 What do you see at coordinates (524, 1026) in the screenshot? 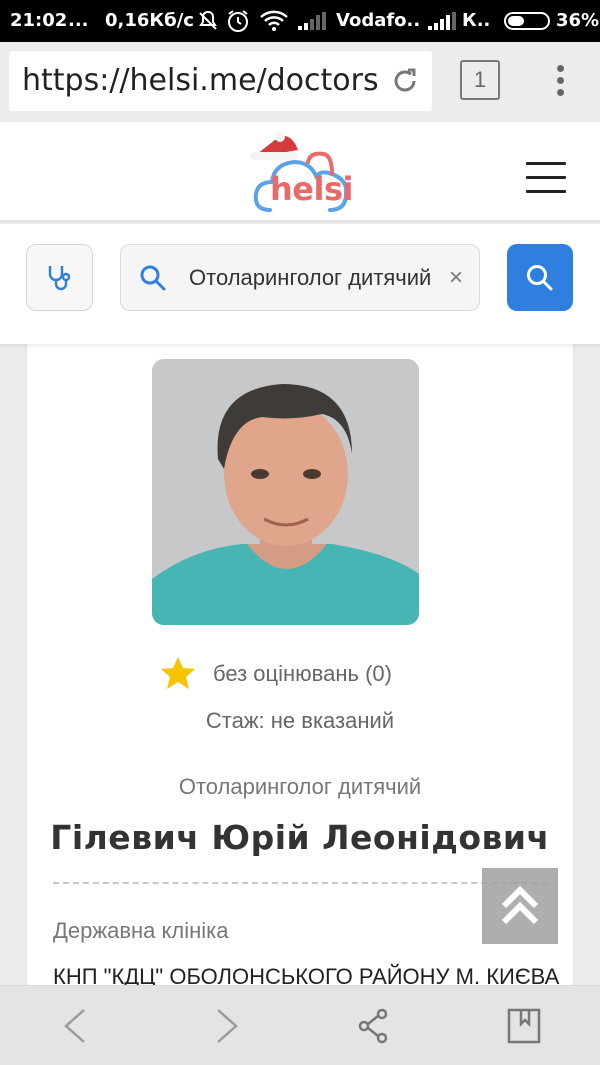
I see `bookmarks-icon` at bounding box center [524, 1026].